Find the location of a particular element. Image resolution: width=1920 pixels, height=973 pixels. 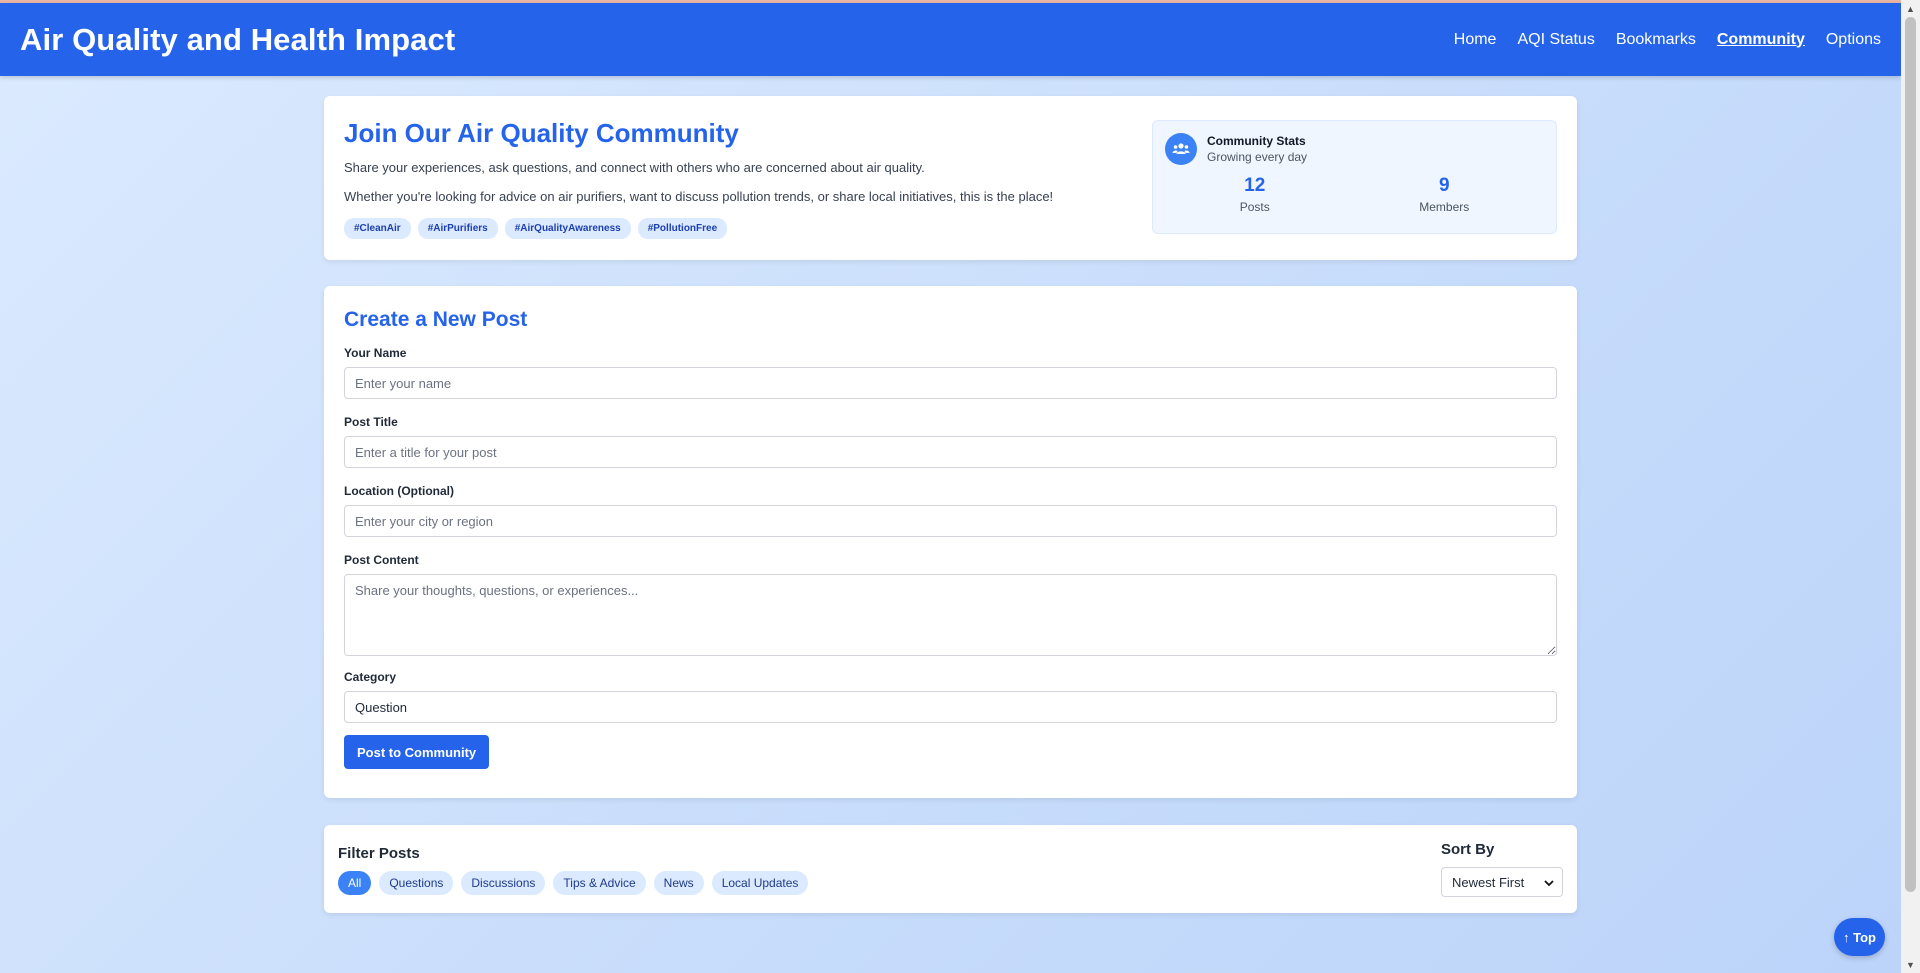

filter-chip-questions: Questions is located at coordinates (416, 883).